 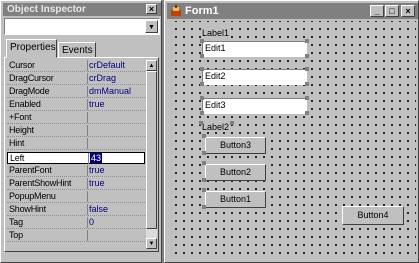 I want to click on property-name: Top, so click(x=16, y=235).